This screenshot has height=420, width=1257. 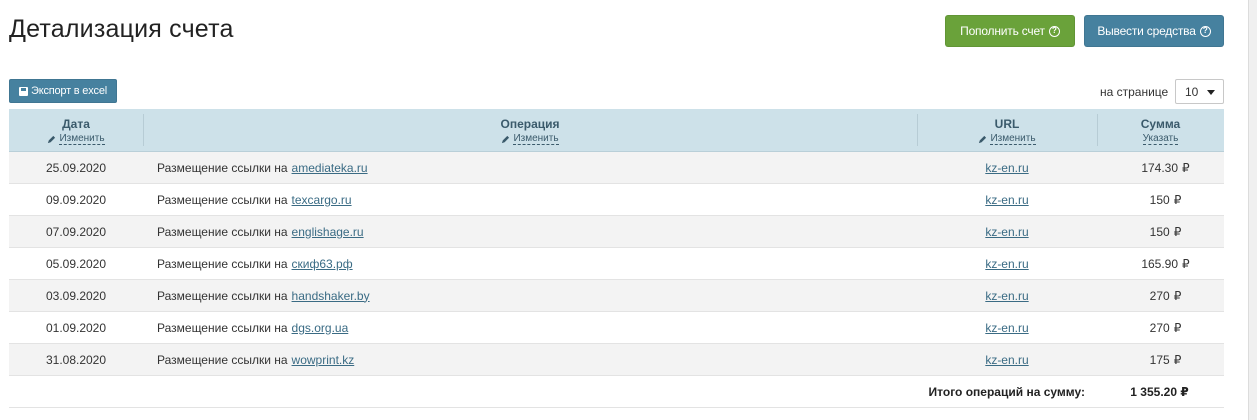 I want to click on column-header-operation: Операция Изменить, so click(x=530, y=130).